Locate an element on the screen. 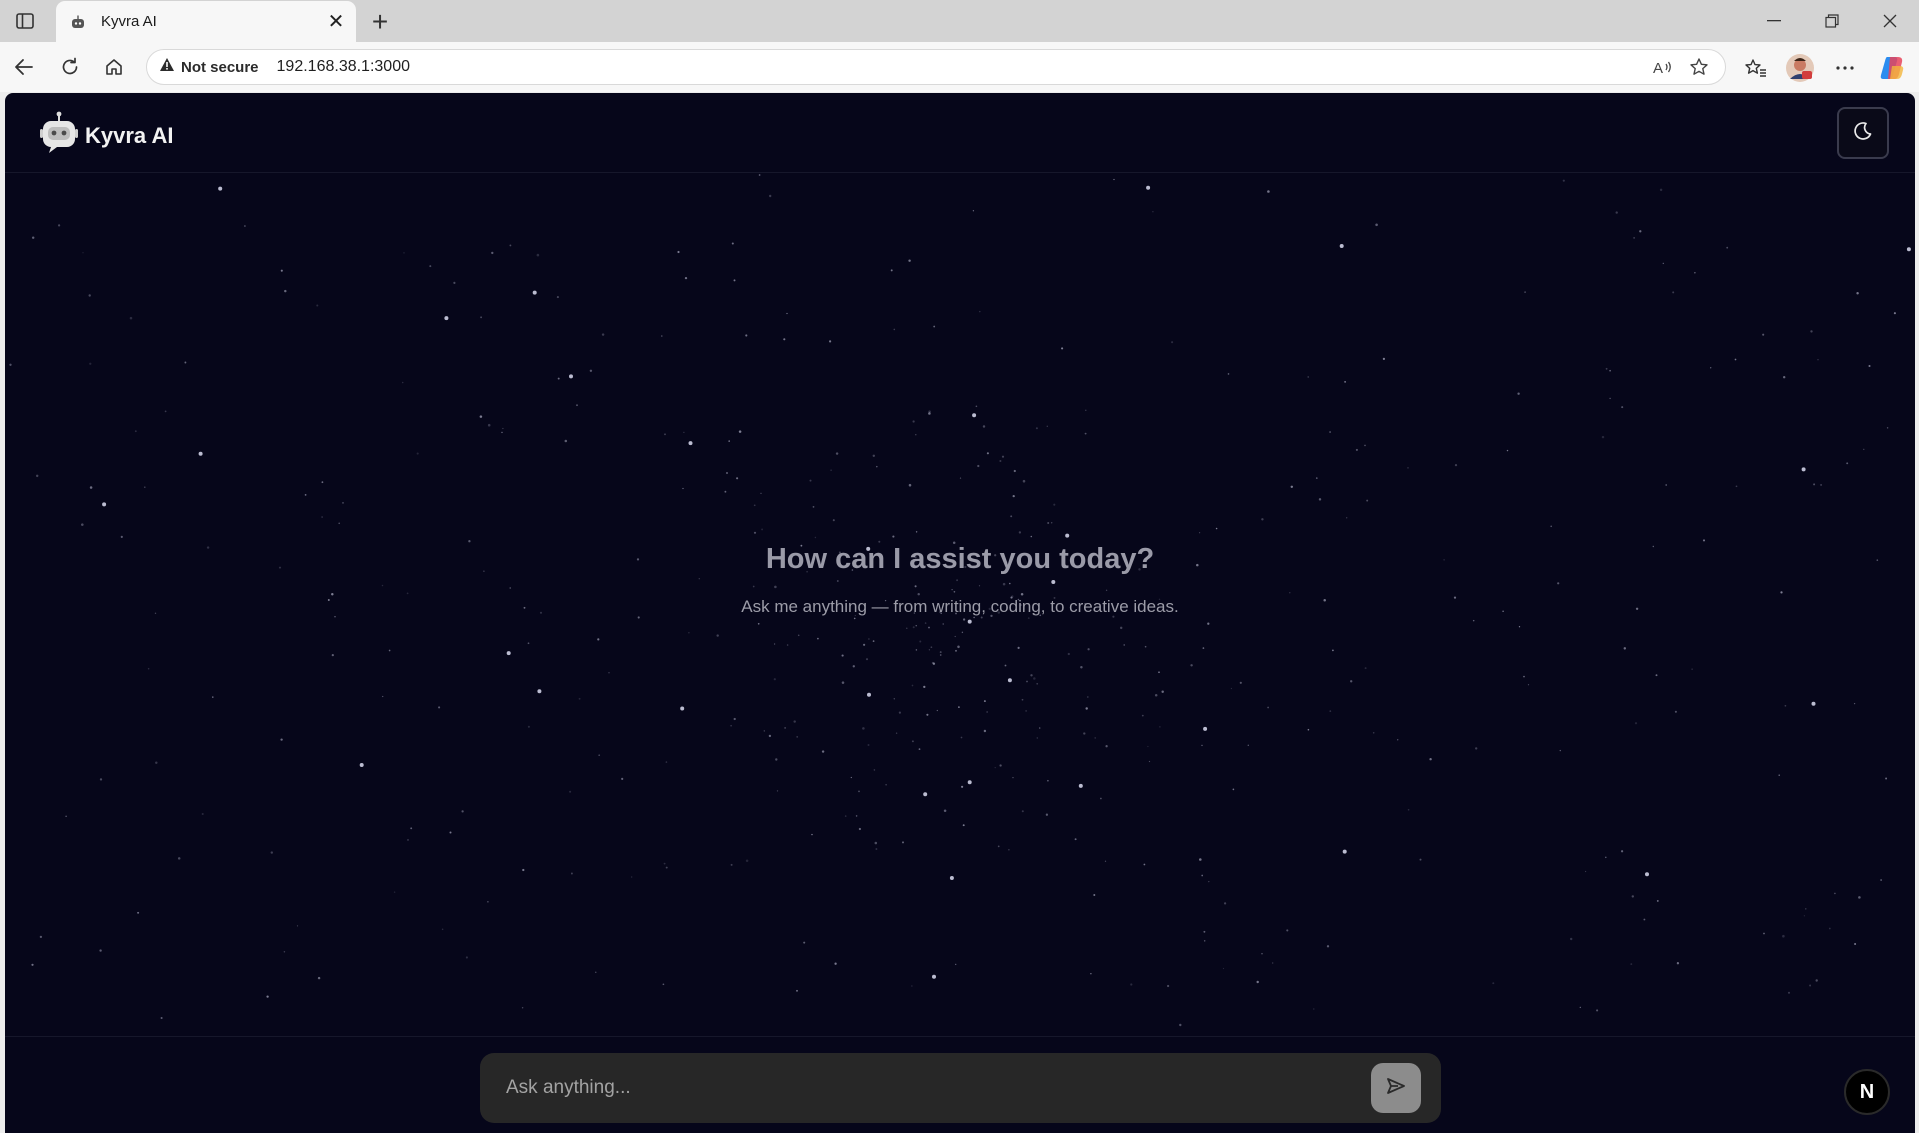 This screenshot has width=1919, height=1133. send-button is located at coordinates (1396, 1088).